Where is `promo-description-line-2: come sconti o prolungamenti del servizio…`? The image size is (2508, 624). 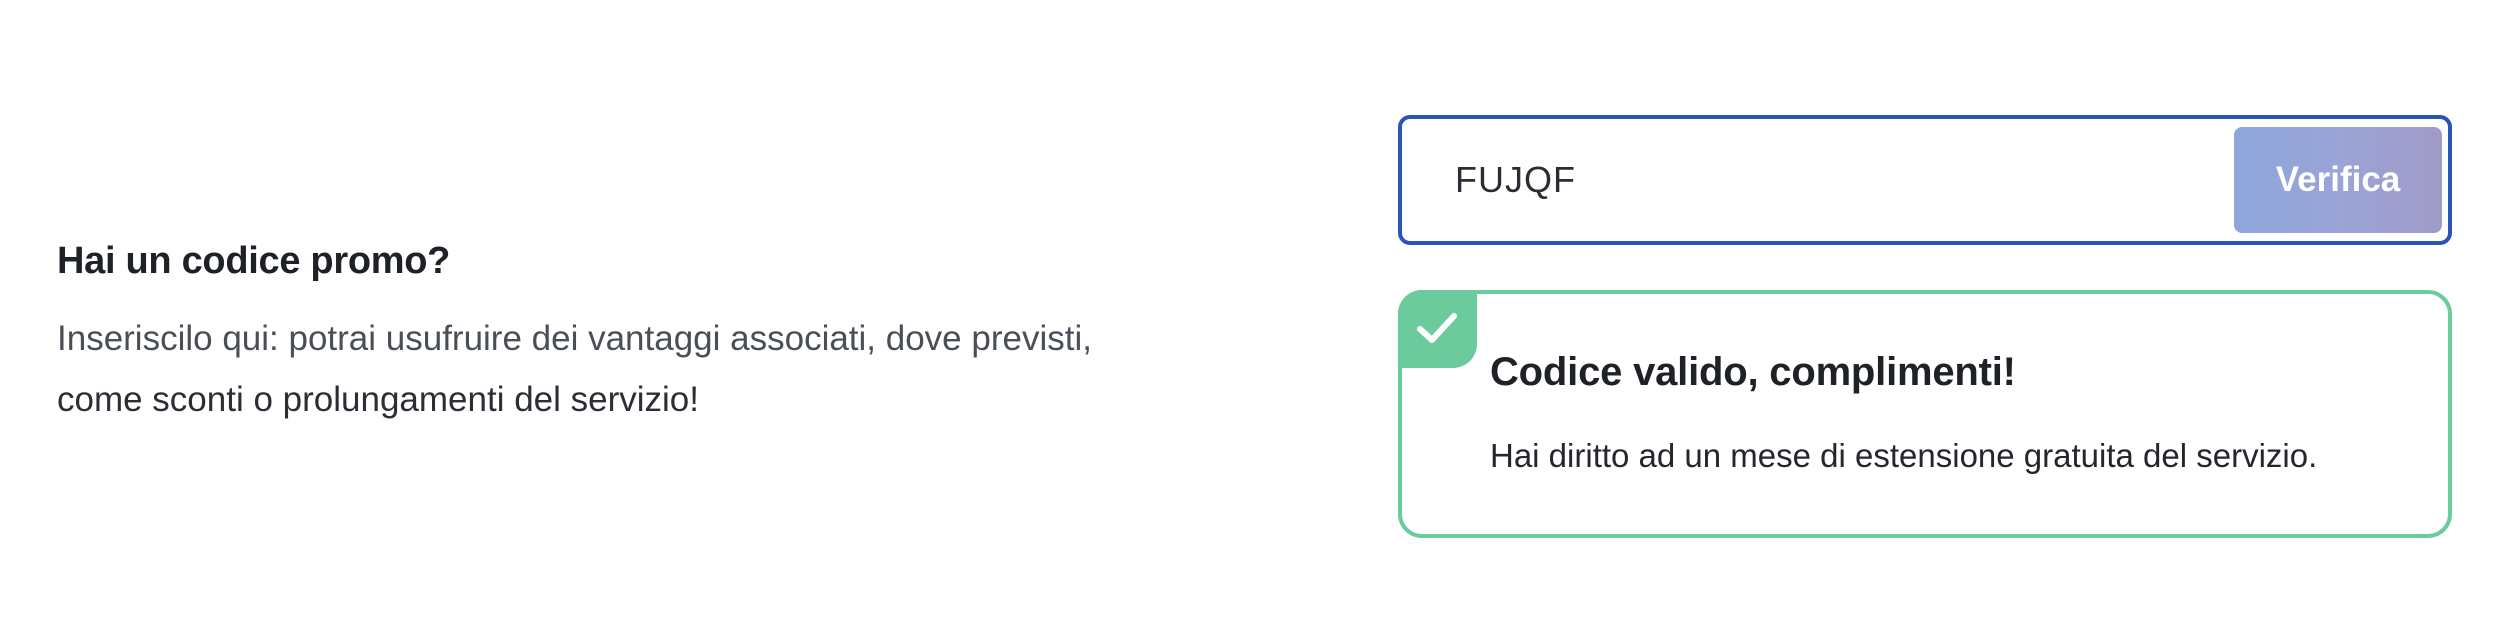 promo-description-line-2: come sconti o prolungamenti del servizio… is located at coordinates (378, 399).